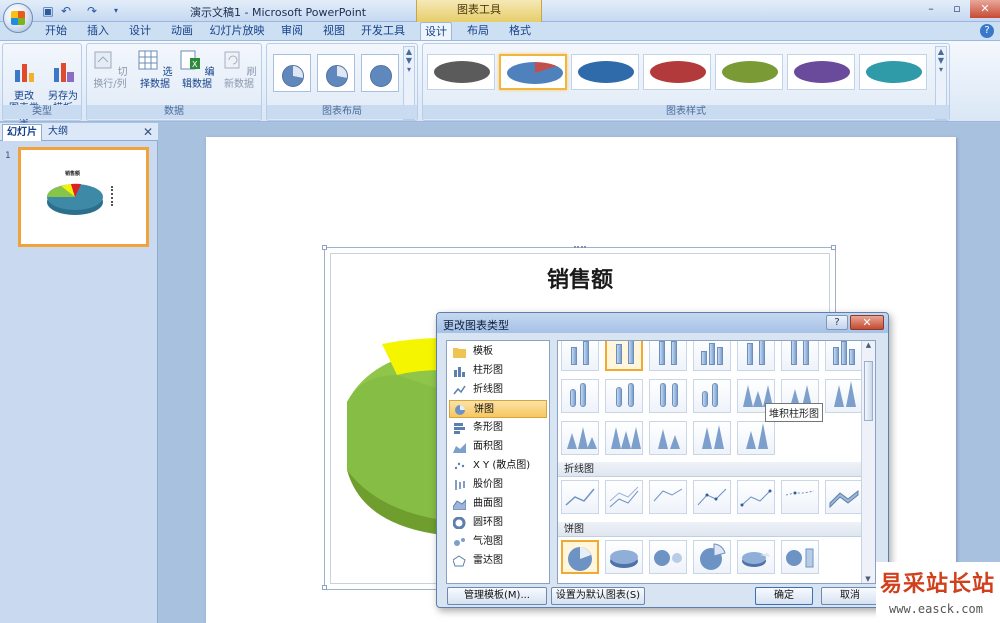  What do you see at coordinates (334, 31) in the screenshot?
I see `tab-view: 视图` at bounding box center [334, 31].